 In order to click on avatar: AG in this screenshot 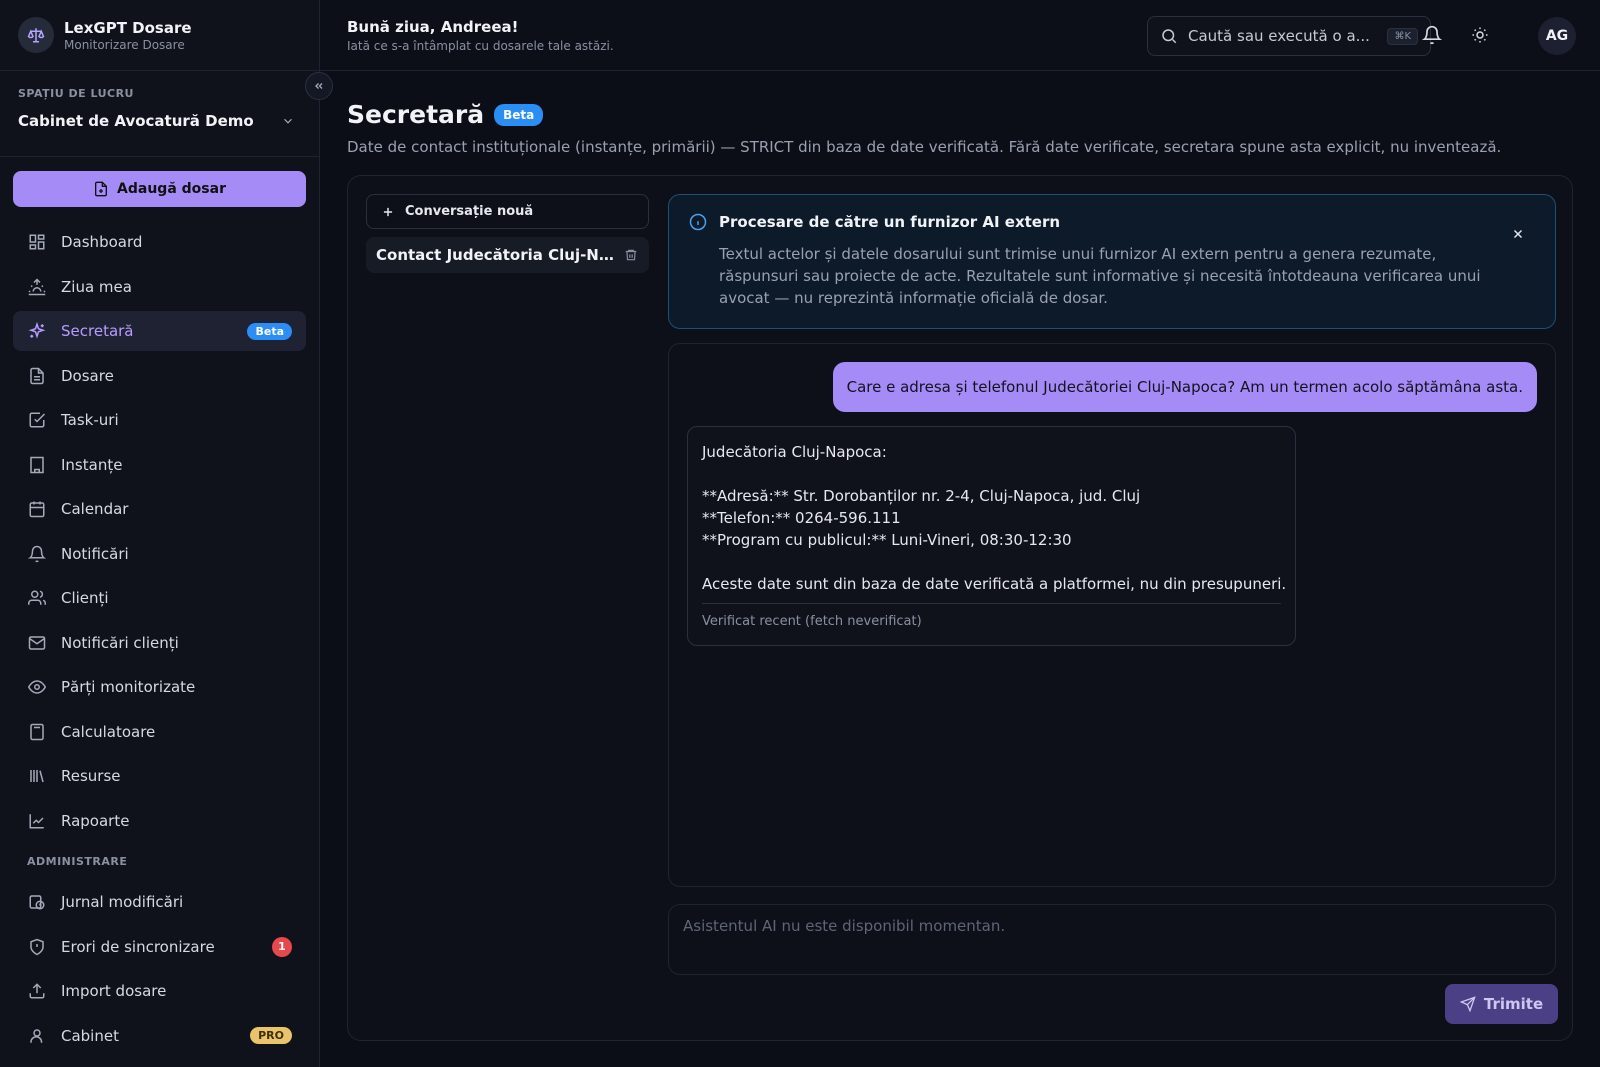, I will do `click(1557, 36)`.